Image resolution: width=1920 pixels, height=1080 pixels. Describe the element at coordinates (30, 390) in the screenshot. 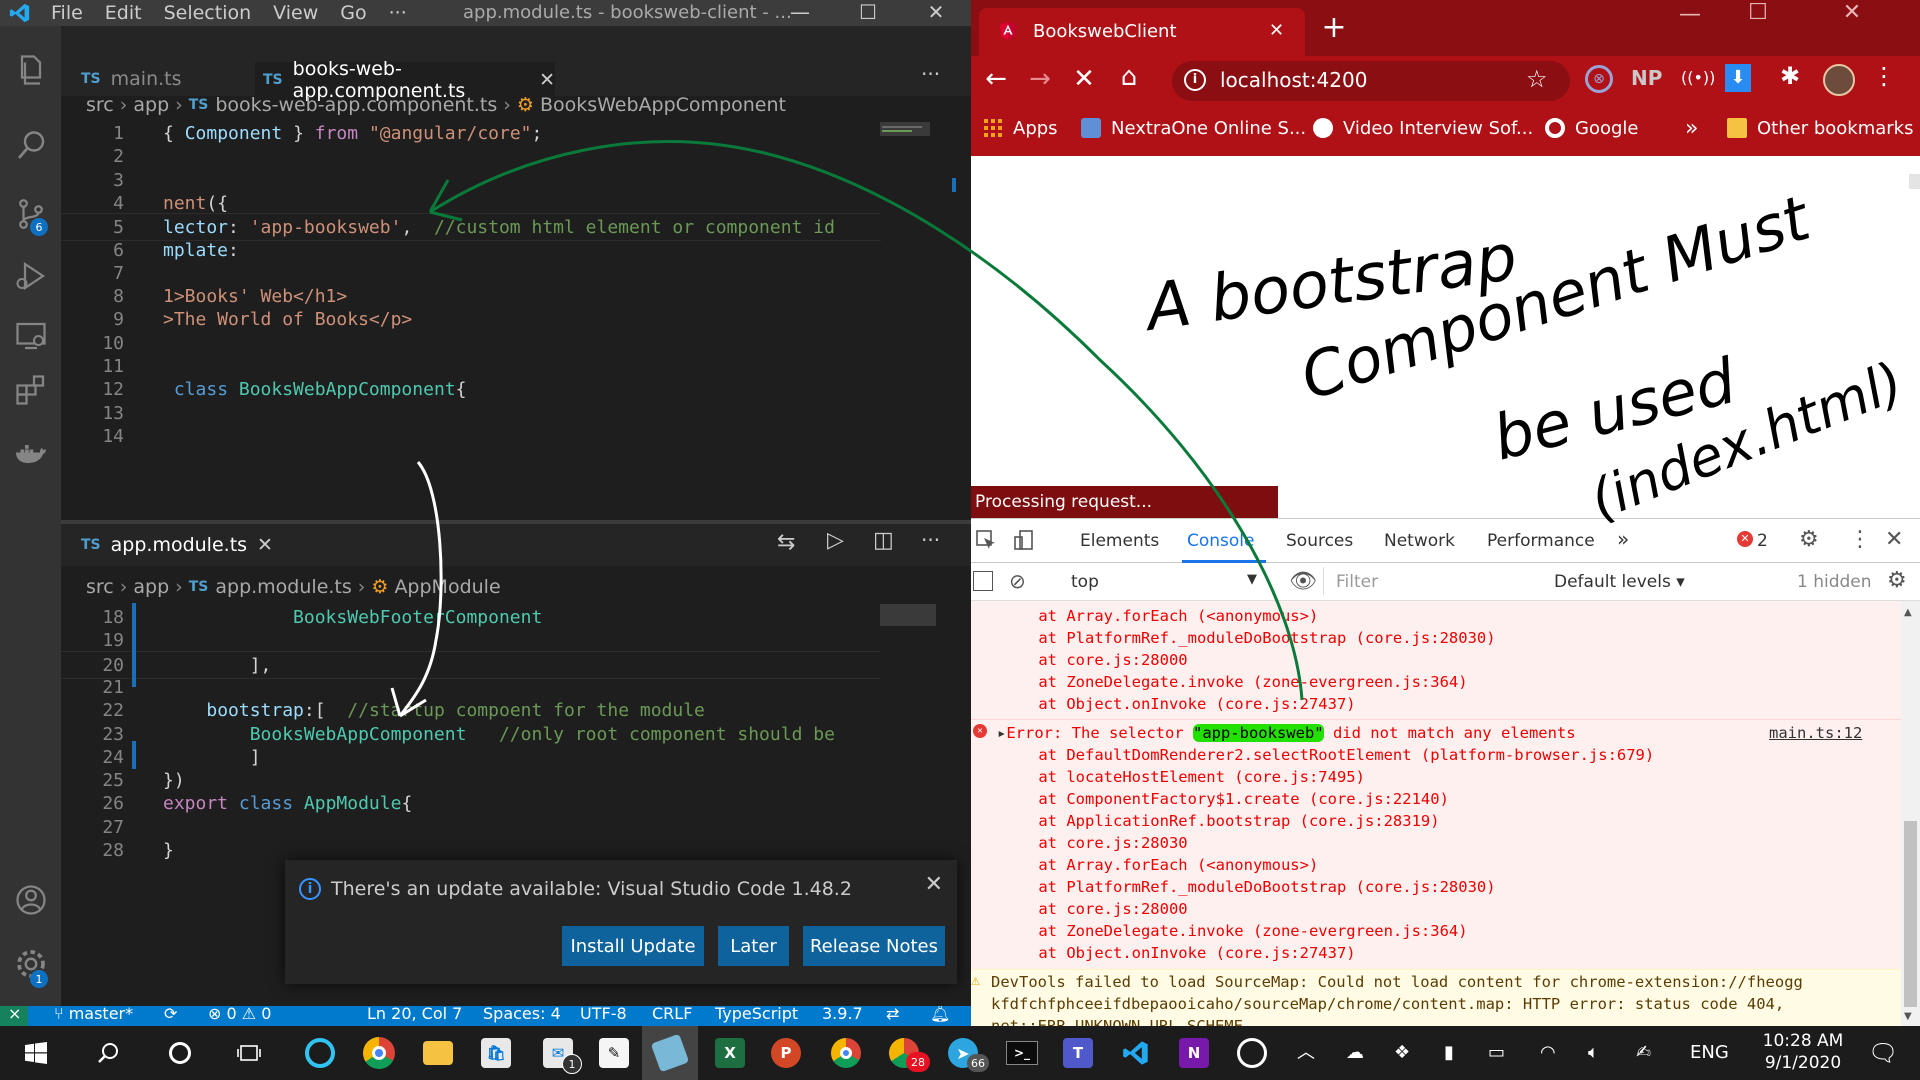

I see `extensions-icon` at that location.